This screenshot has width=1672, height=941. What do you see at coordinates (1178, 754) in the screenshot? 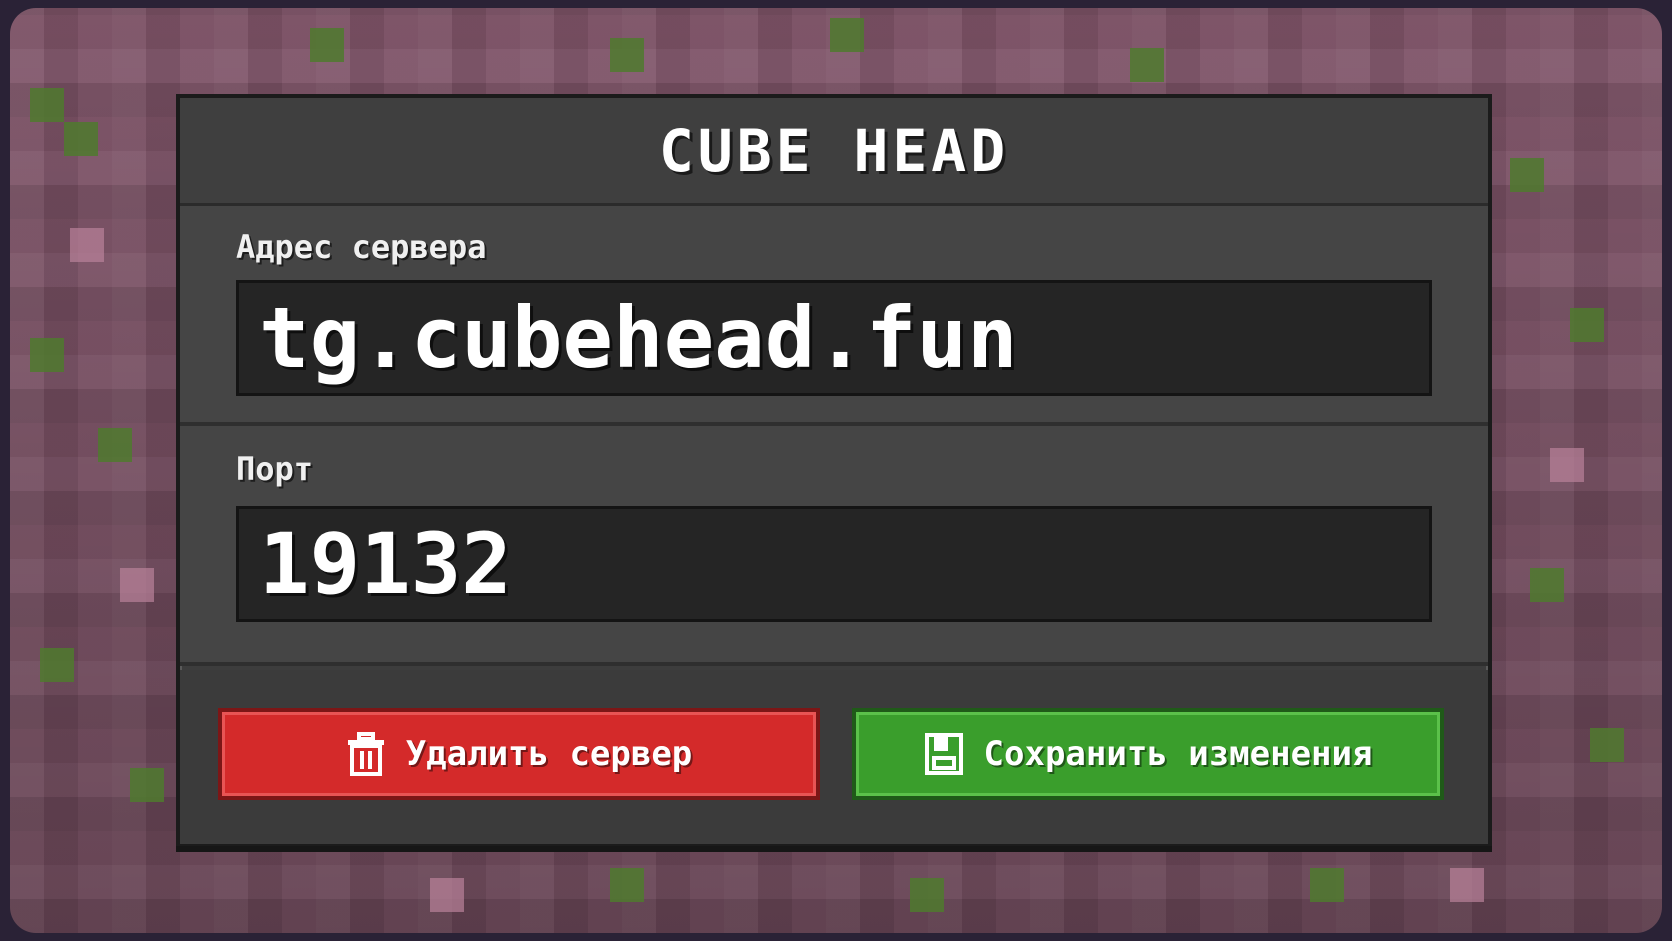
I see `save-changes-label: Сохранить изменения` at bounding box center [1178, 754].